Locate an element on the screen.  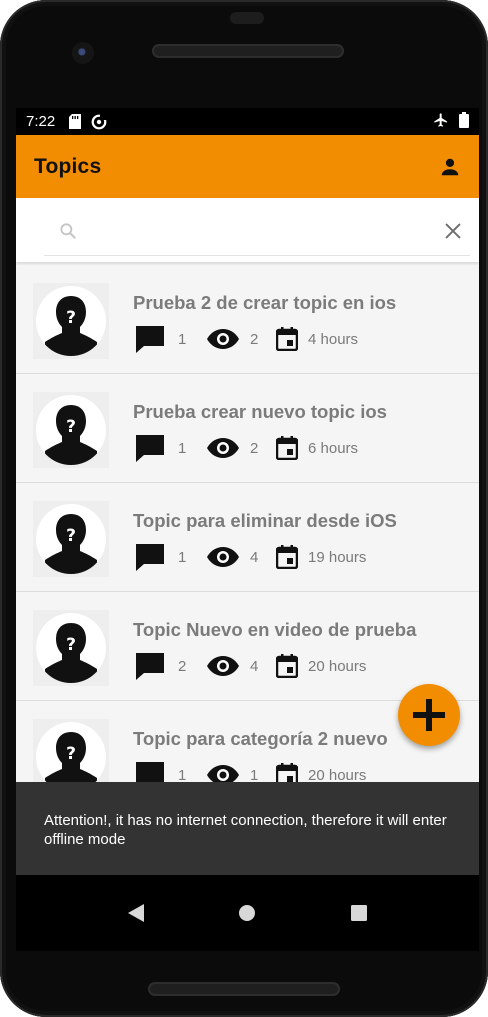
back-icon is located at coordinates (135, 913).